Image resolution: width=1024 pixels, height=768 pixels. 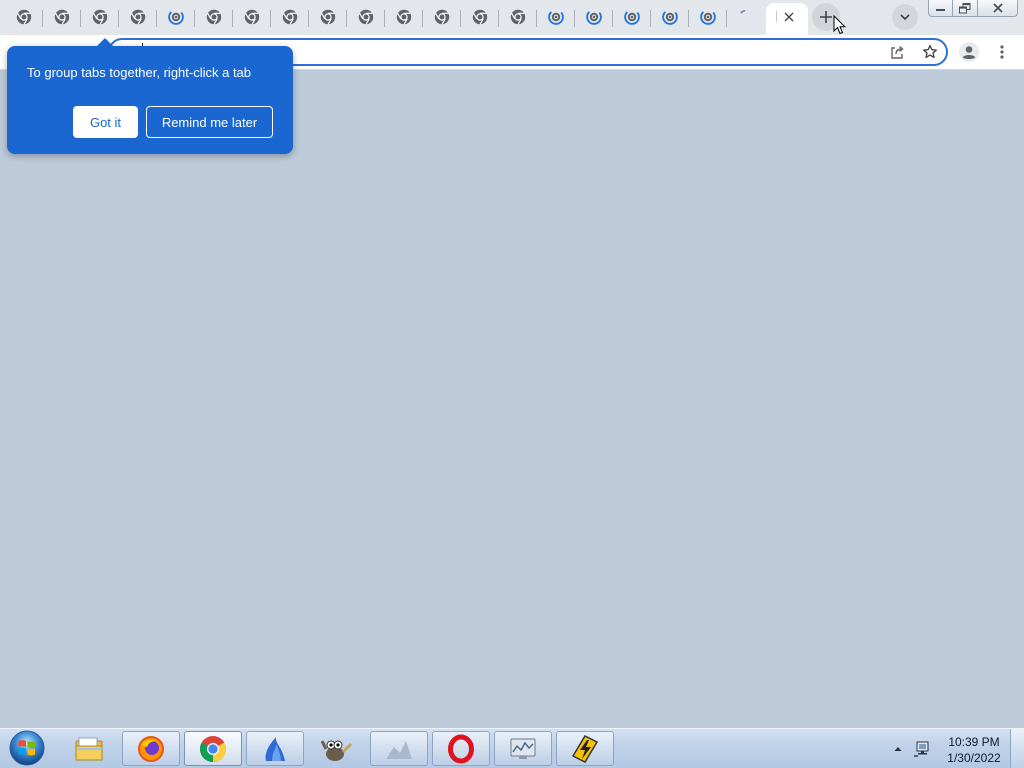 I want to click on firefox-icon, so click(x=151, y=749).